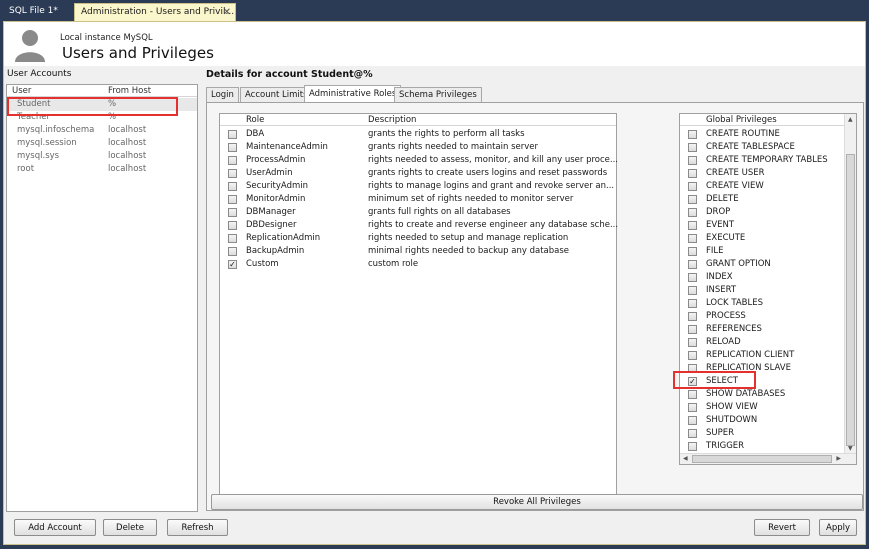 The height and width of the screenshot is (549, 869). Describe the element at coordinates (762, 251) in the screenshot. I see `privilege-row: FILE` at that location.